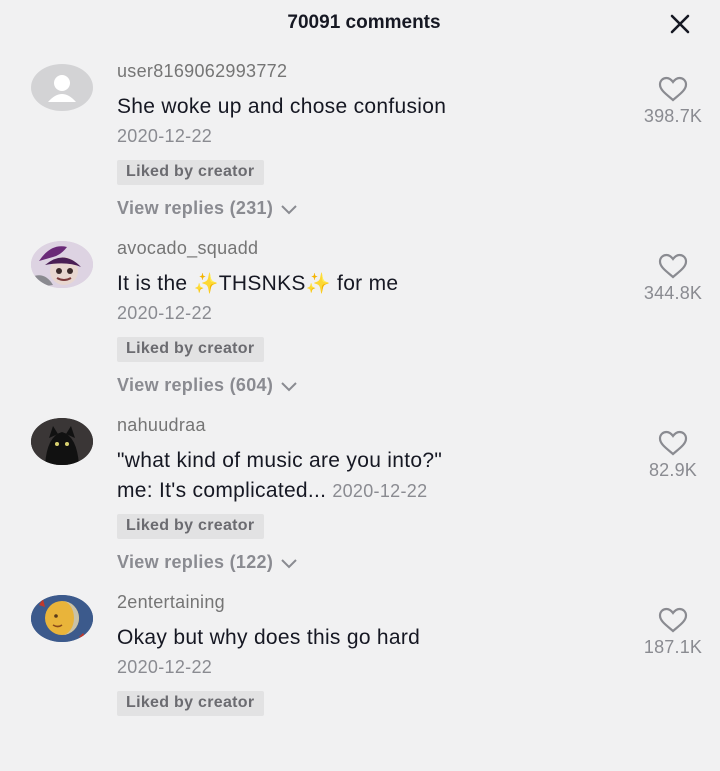  What do you see at coordinates (673, 293) in the screenshot?
I see `like-count: 344.8K` at bounding box center [673, 293].